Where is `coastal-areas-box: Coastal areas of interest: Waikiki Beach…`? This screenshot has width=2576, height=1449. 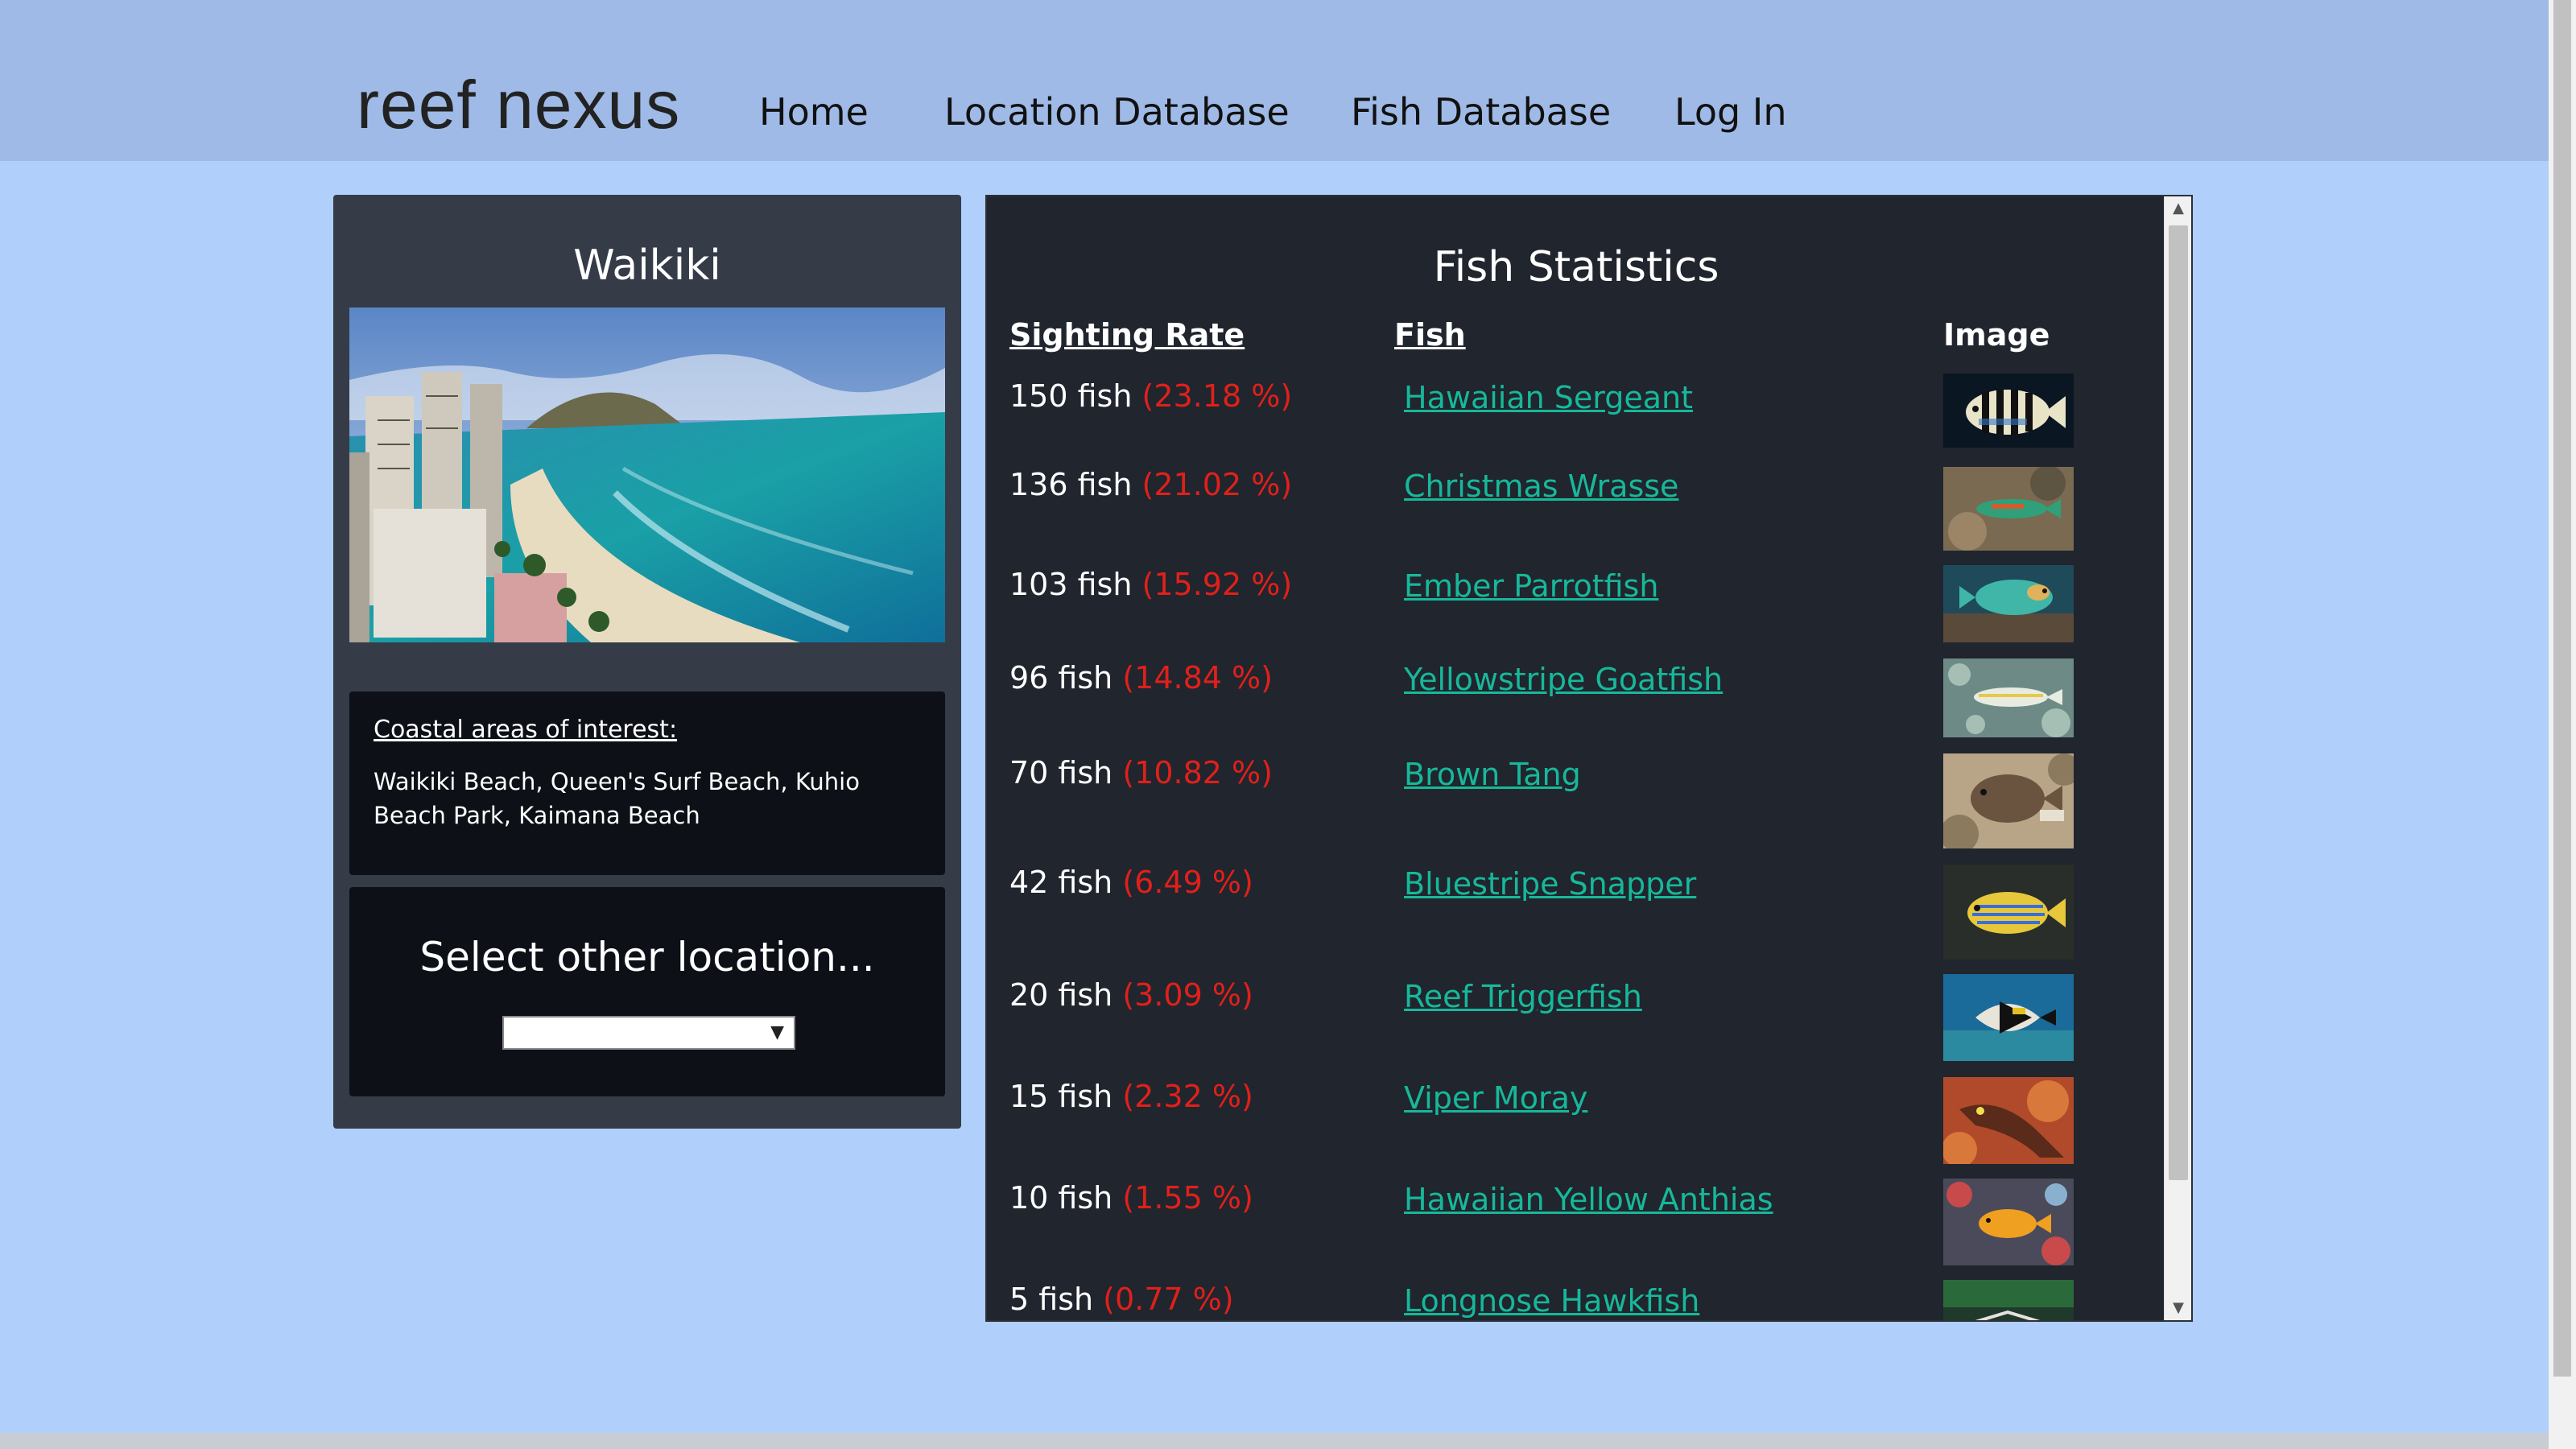
coastal-areas-box: Coastal areas of interest: Waikiki Beach… is located at coordinates (647, 783).